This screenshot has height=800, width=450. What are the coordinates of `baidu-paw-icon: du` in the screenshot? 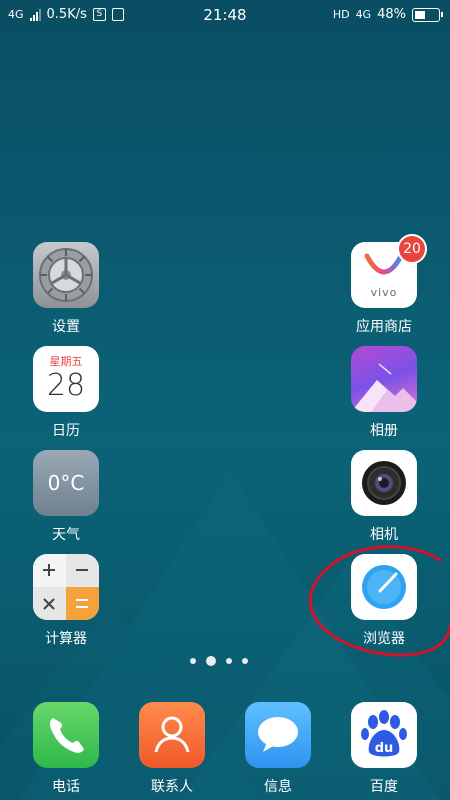 It's located at (384, 735).